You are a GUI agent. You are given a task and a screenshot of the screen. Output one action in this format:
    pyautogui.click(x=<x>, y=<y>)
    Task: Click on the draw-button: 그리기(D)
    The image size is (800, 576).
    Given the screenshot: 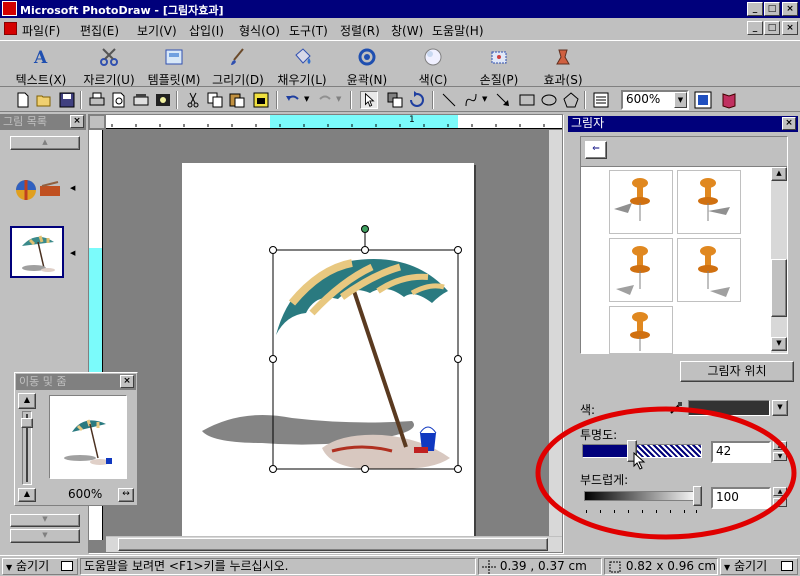 What is the action you would take?
    pyautogui.click(x=238, y=66)
    